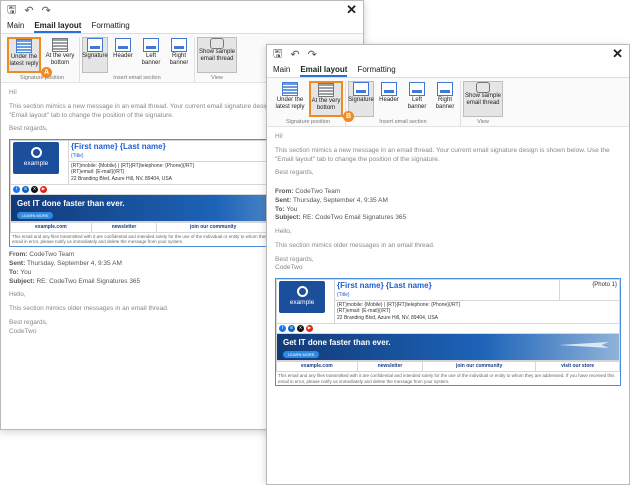  What do you see at coordinates (577, 366) in the screenshot?
I see `link-store: visit our store` at bounding box center [577, 366].